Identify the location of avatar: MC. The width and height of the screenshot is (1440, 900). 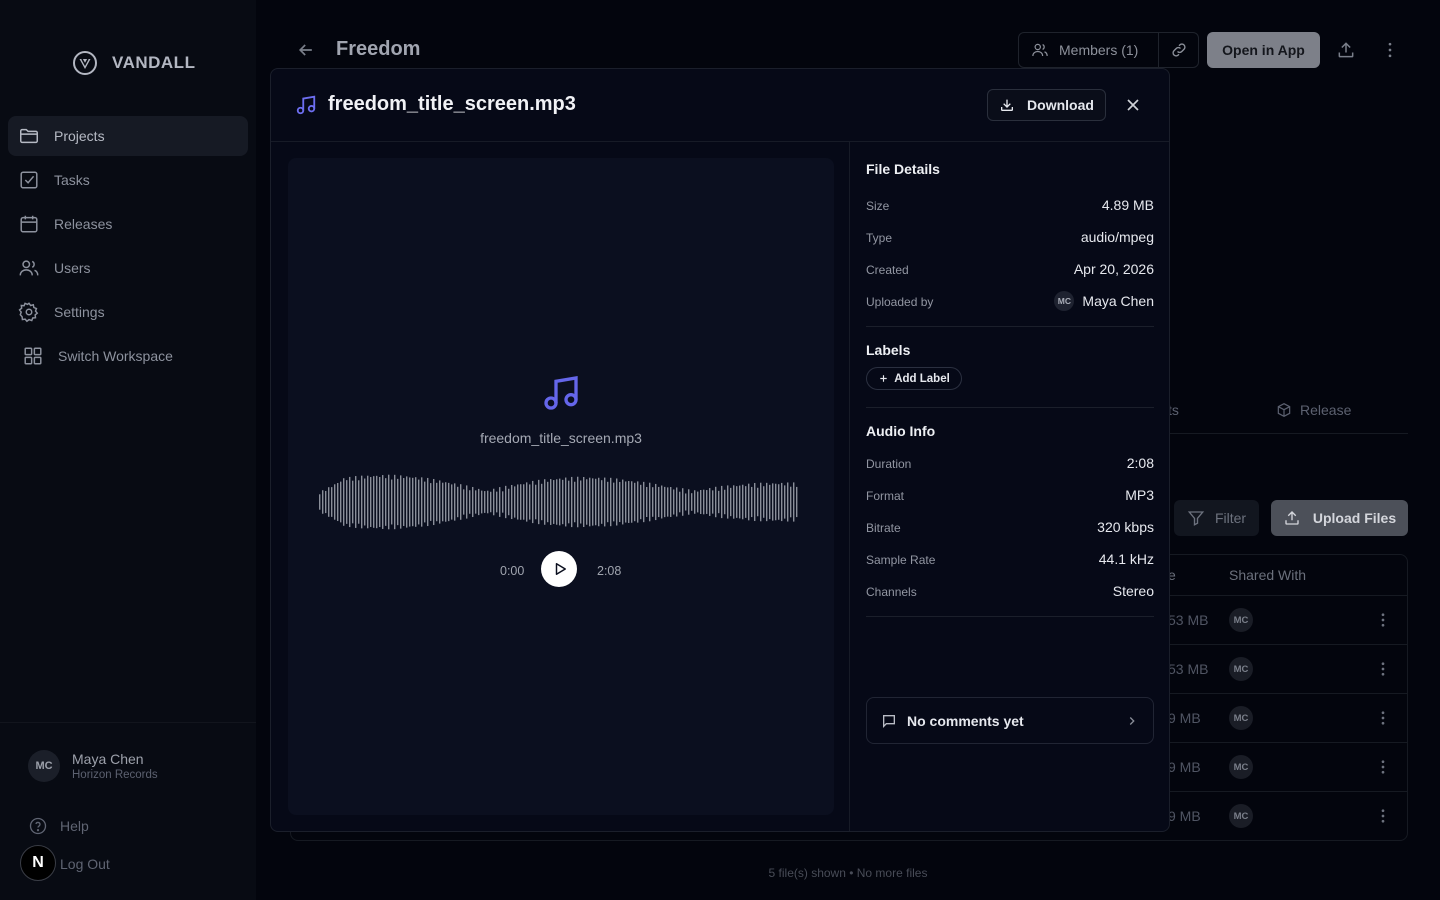
(1064, 301).